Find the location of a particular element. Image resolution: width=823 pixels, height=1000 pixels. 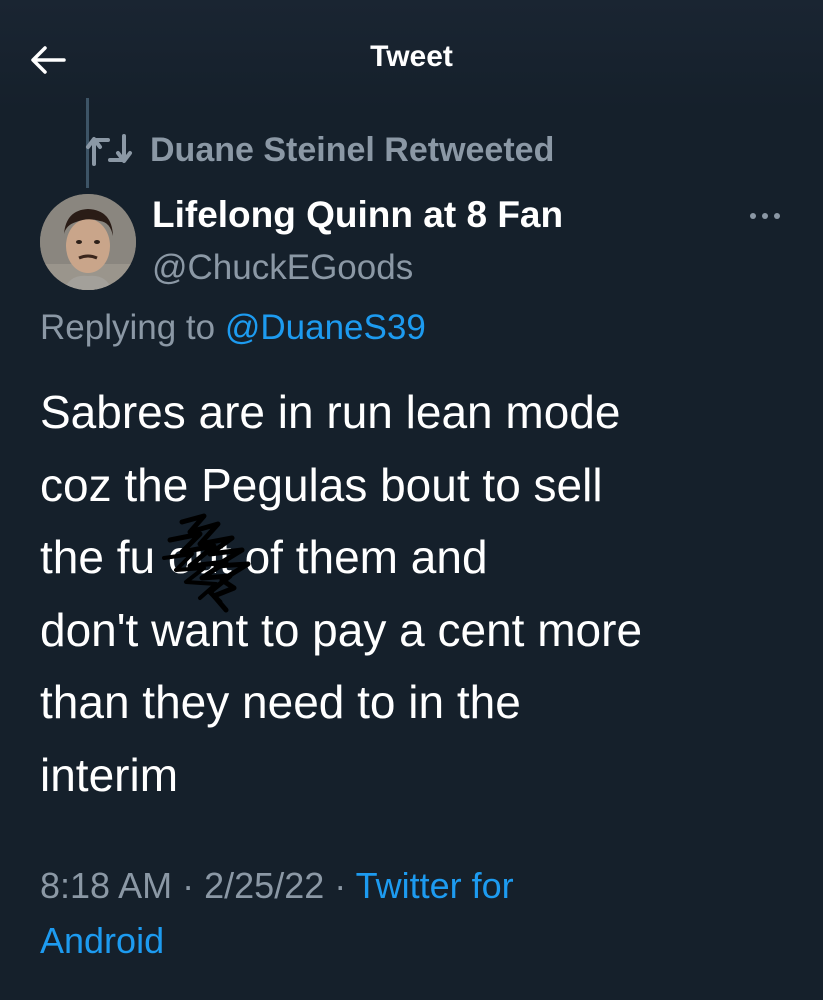

tweet-line: than they need to in the is located at coordinates (280, 702).